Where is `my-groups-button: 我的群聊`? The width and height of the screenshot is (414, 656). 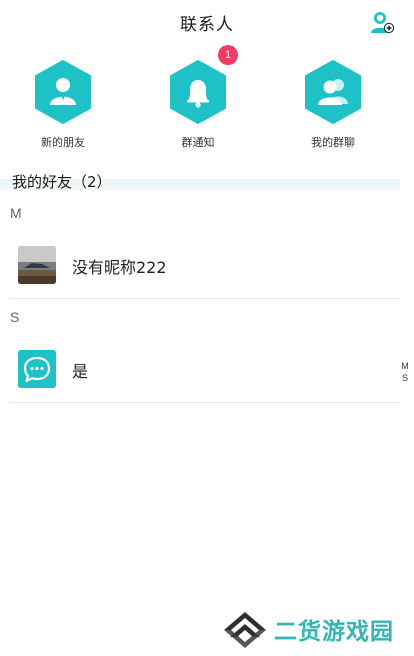 my-groups-button: 我的群聊 is located at coordinates (333, 105).